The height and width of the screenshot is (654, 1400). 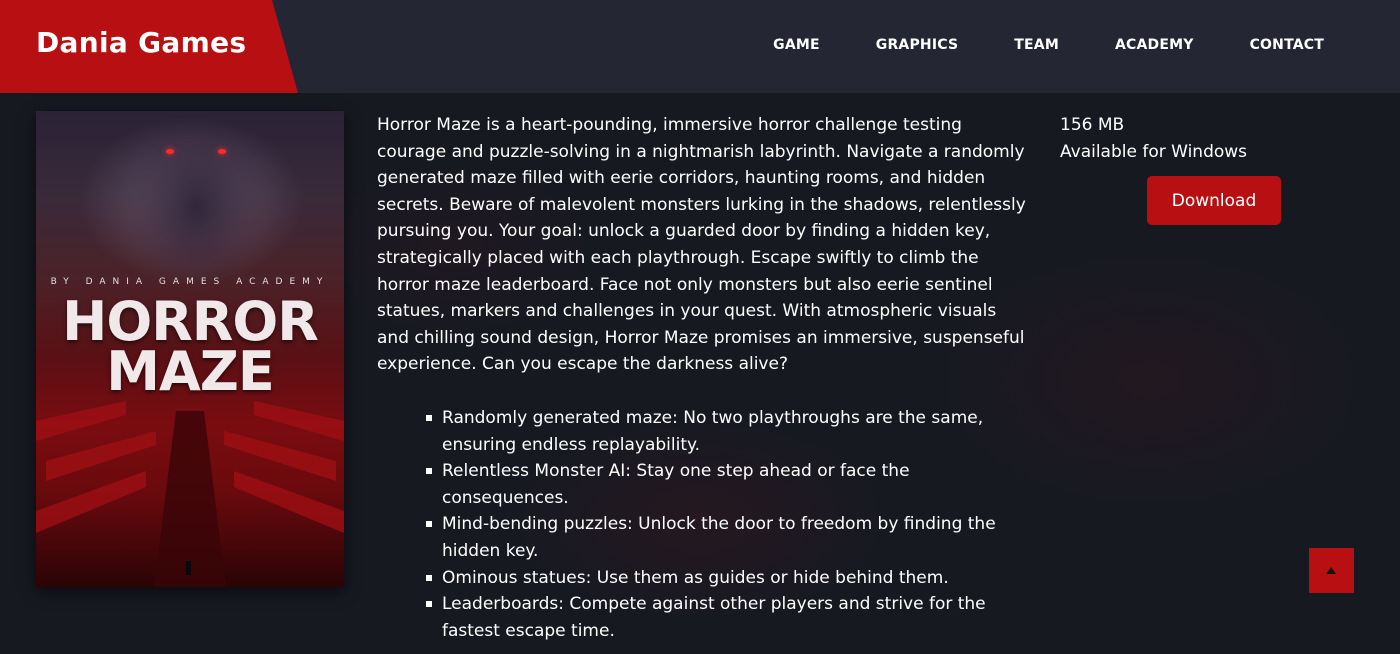 I want to click on caret-up-icon, so click(x=1331, y=570).